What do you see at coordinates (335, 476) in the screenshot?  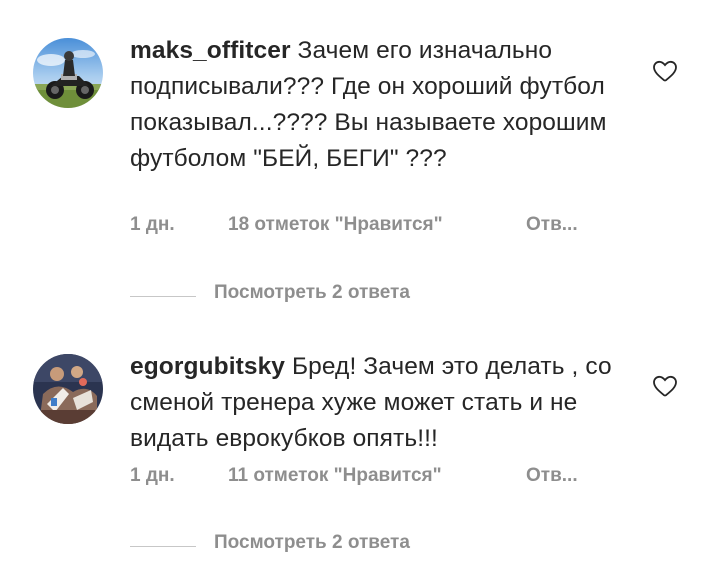 I see `comment-likes-count: 11 отметок "Нравится"` at bounding box center [335, 476].